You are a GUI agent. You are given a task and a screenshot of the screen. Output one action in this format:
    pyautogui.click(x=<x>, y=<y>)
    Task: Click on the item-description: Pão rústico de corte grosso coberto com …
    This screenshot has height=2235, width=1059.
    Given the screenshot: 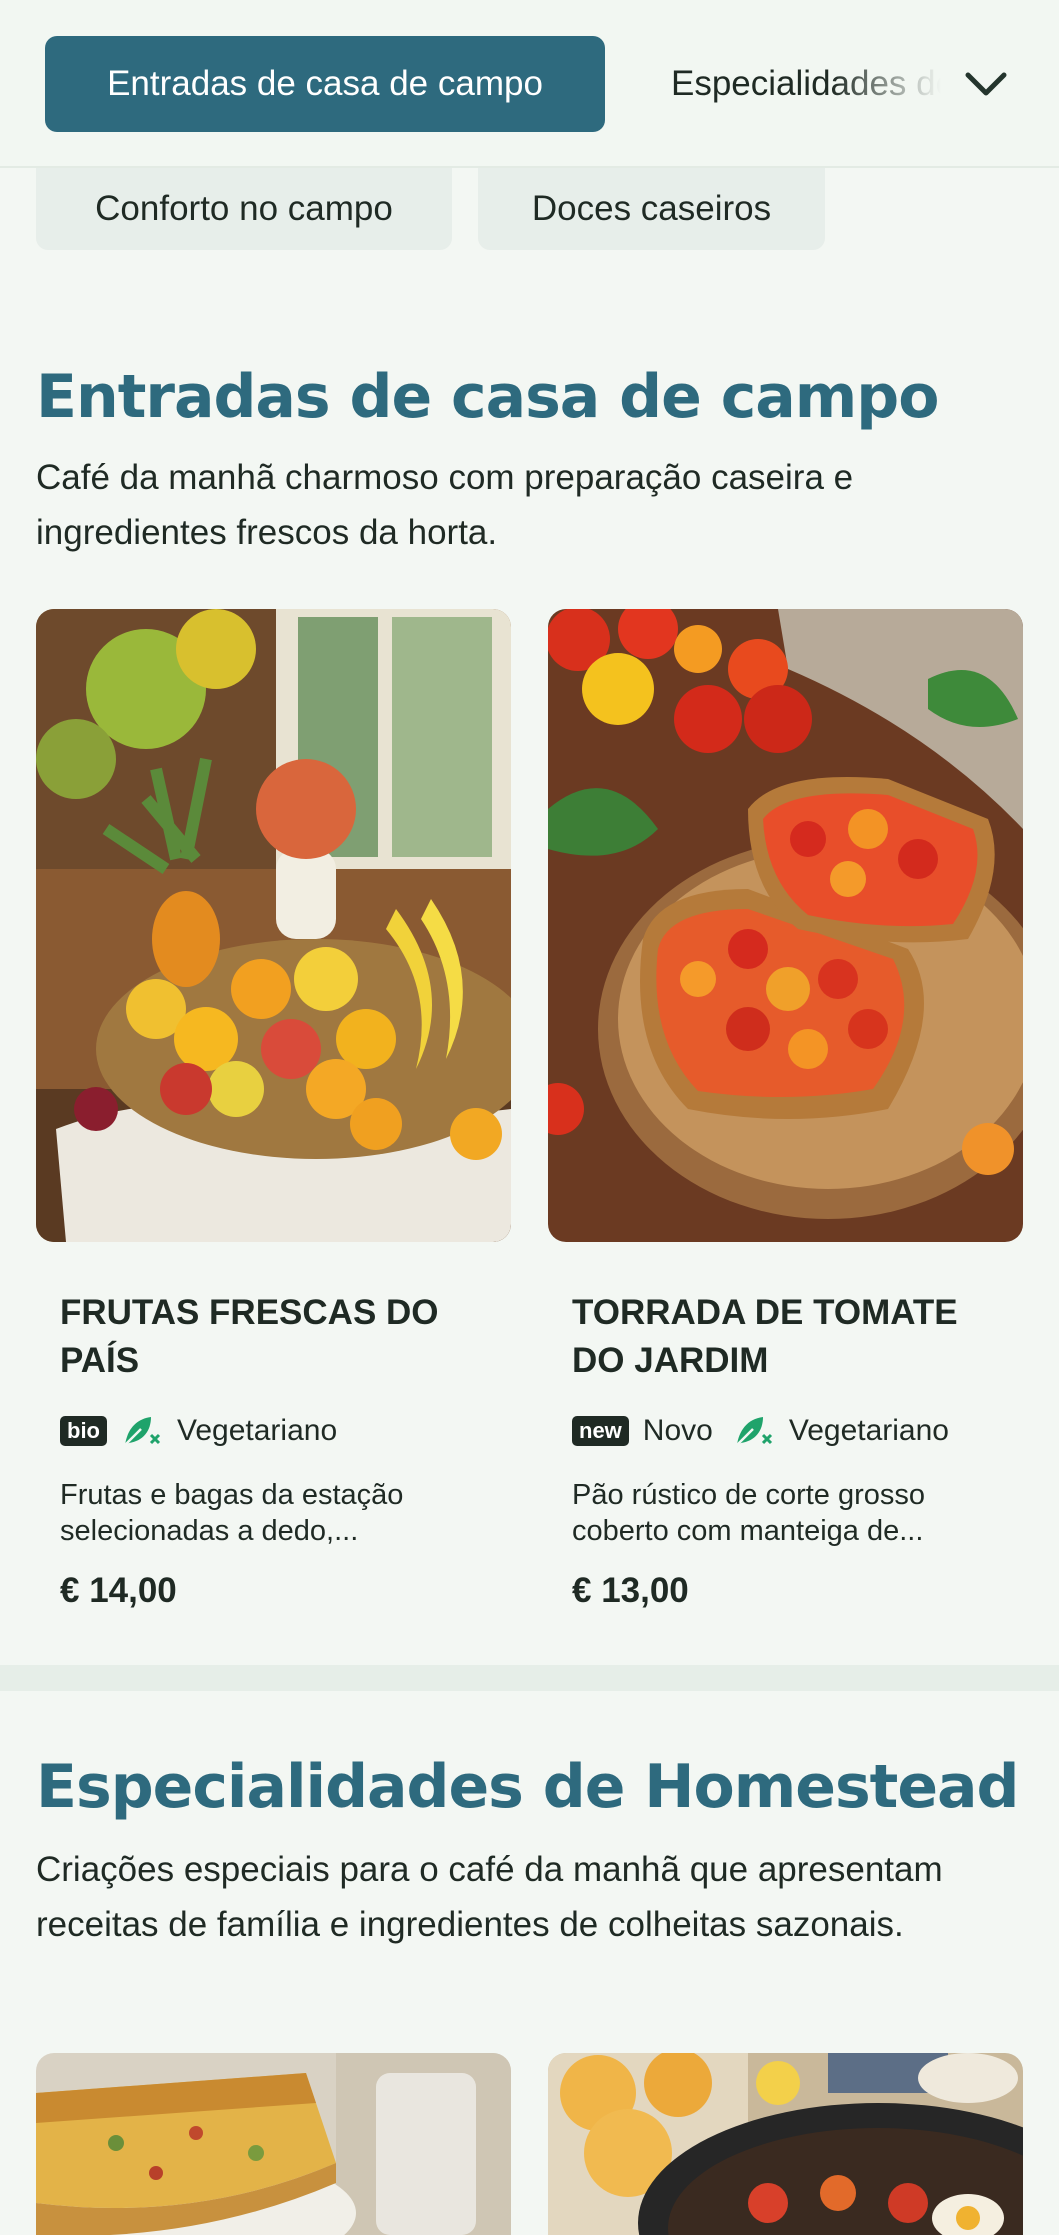 What is the action you would take?
    pyautogui.click(x=749, y=1513)
    